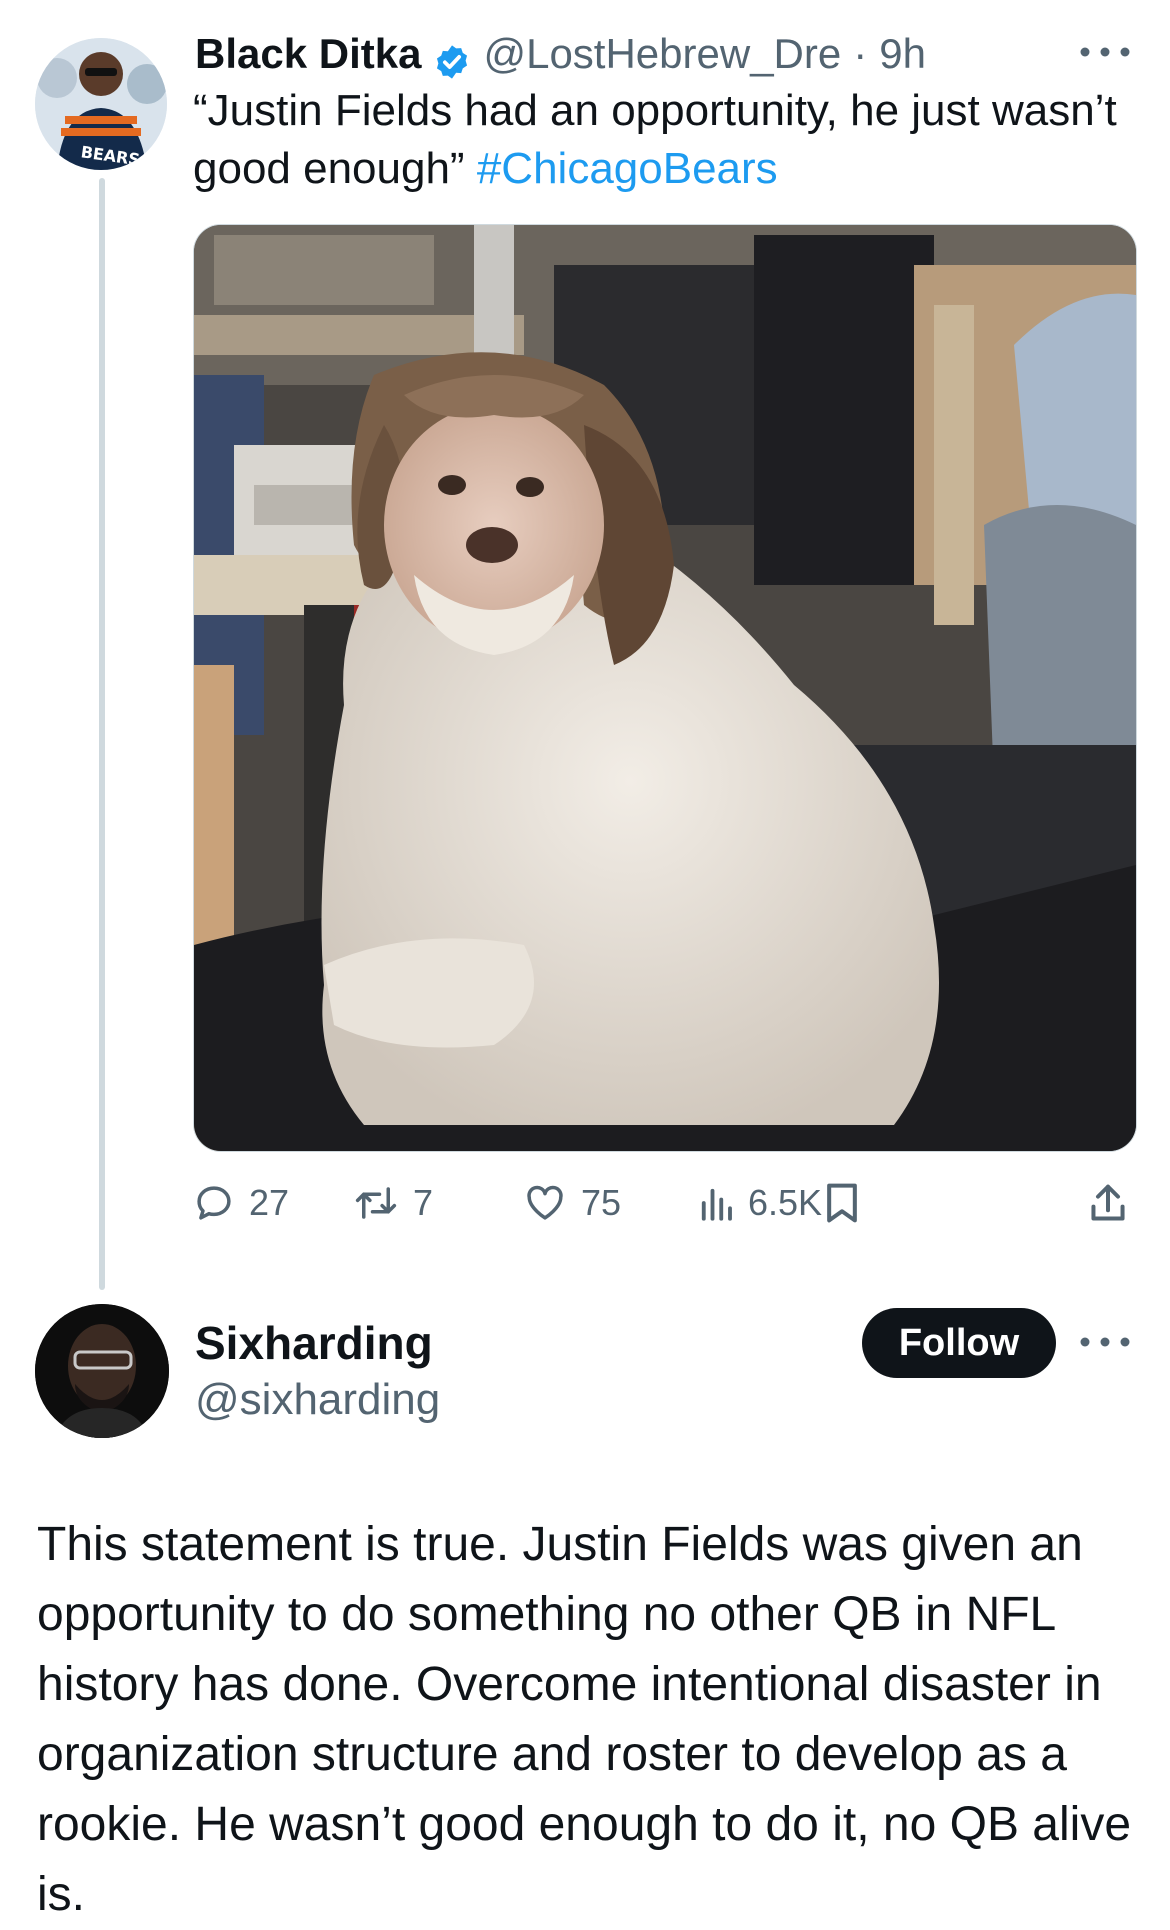 The height and width of the screenshot is (1930, 1170). I want to click on repost-action: 7, so click(393, 1203).